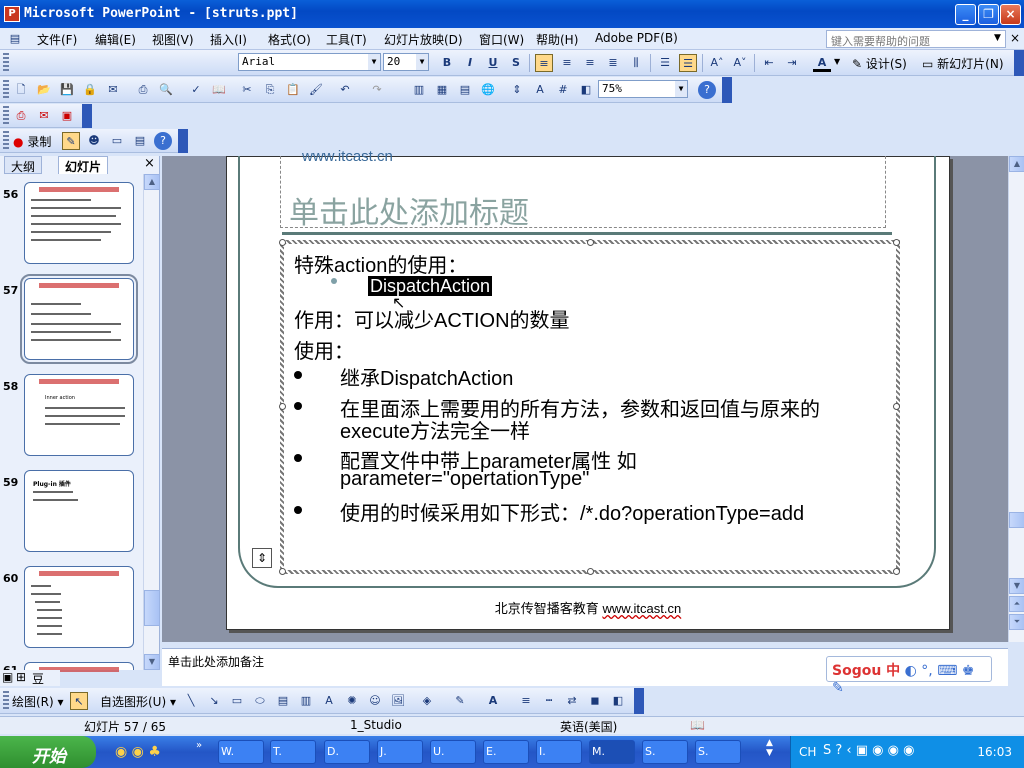 The height and width of the screenshot is (768, 1024). I want to click on underline-button: U, so click(493, 63).